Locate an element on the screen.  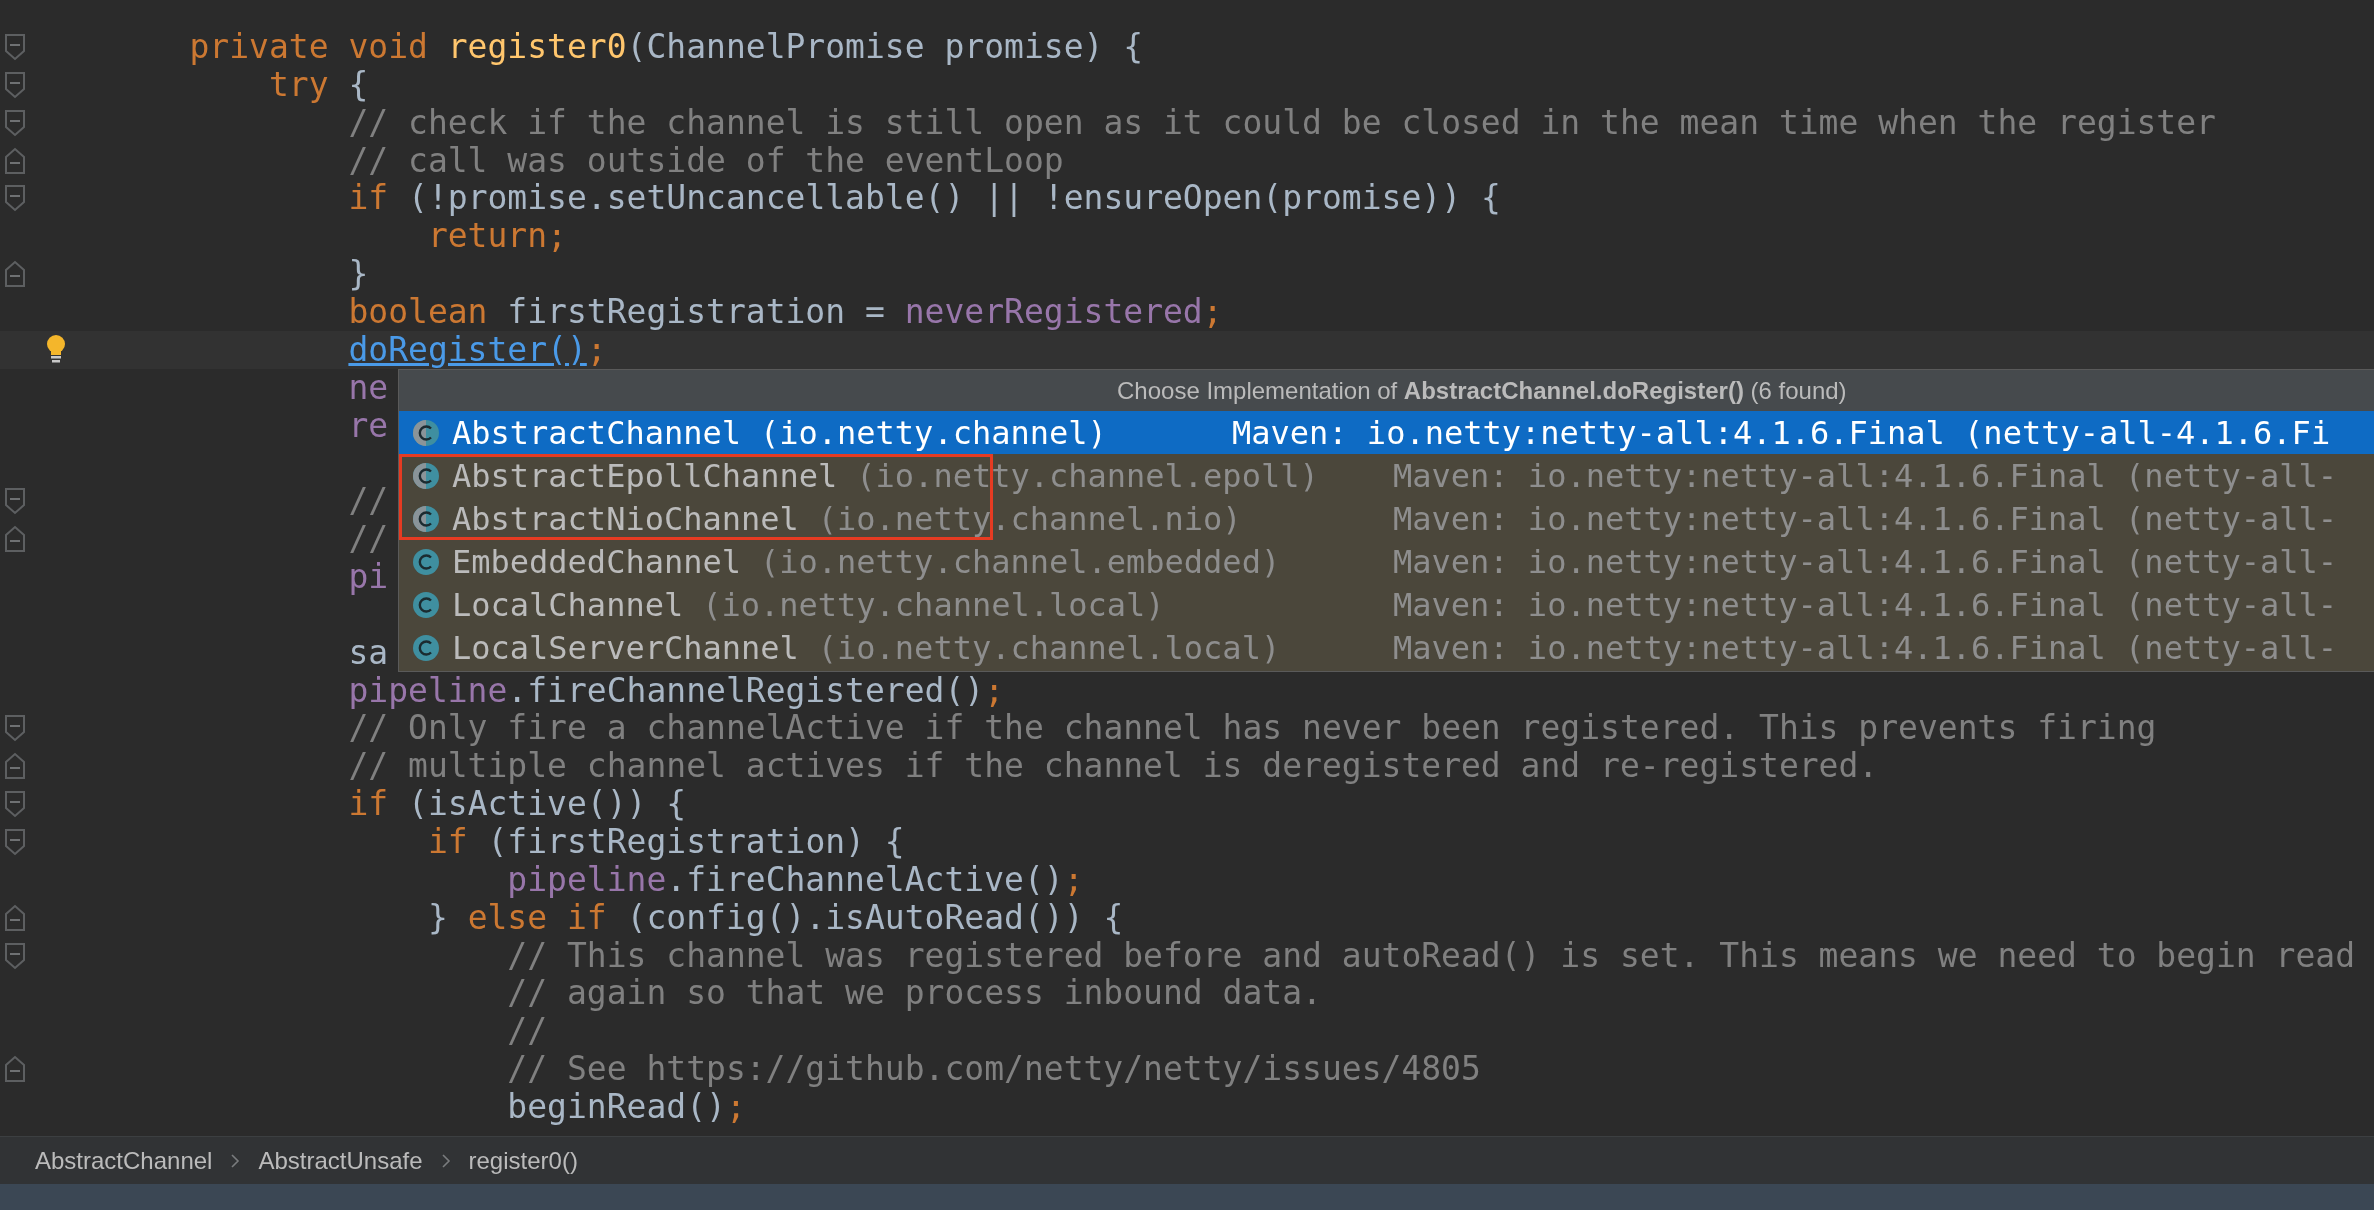
code-comment: // call was outside of the eventLoop is located at coordinates (706, 160).